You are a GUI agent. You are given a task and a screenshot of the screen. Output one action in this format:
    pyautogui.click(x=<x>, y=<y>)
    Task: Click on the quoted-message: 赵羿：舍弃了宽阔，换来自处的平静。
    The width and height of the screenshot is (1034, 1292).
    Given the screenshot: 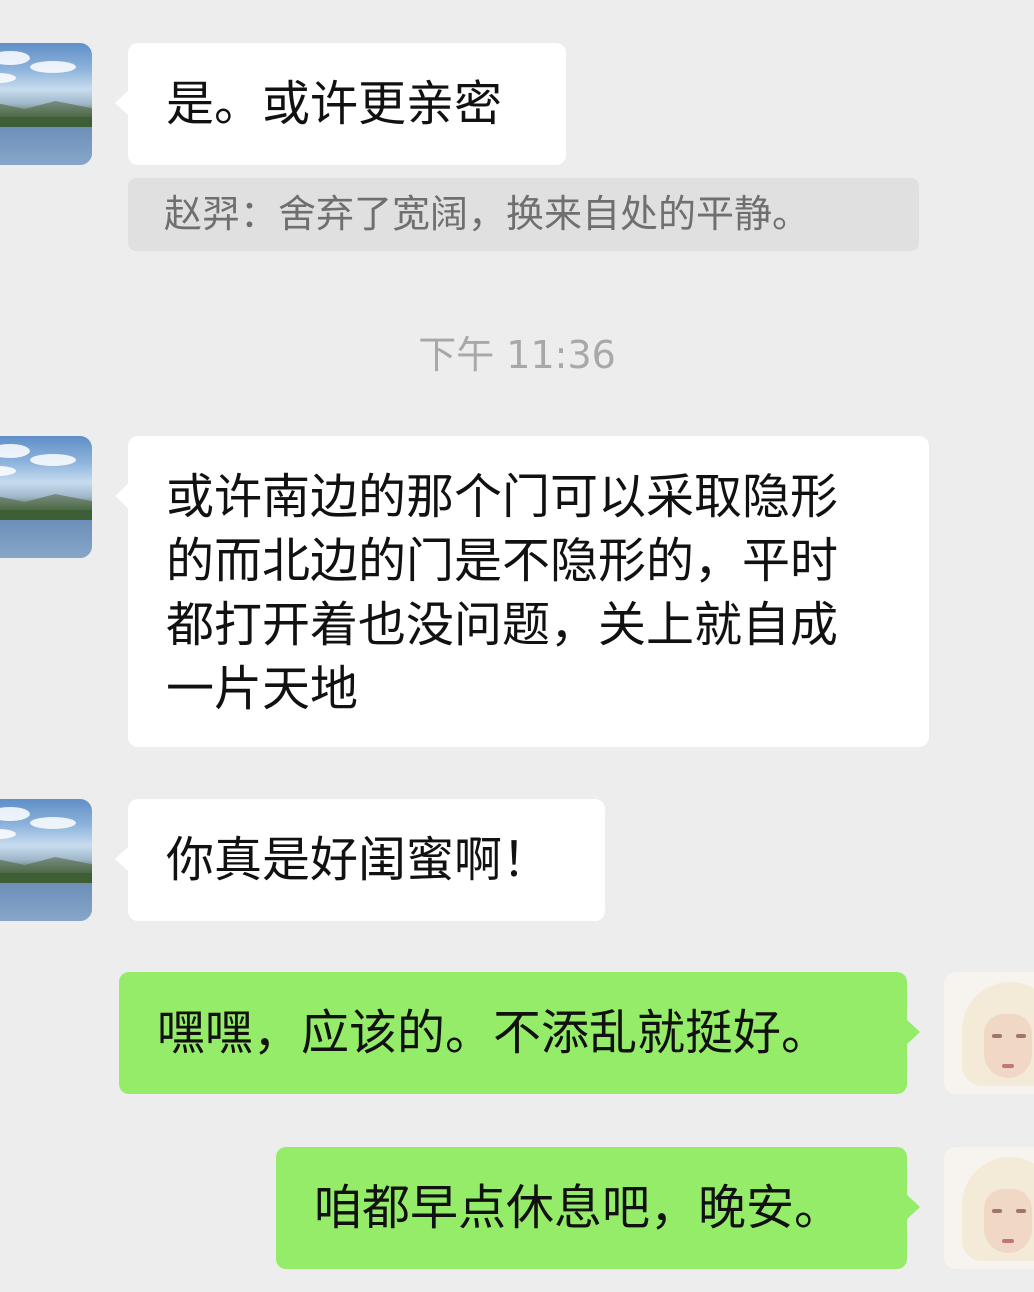 What is the action you would take?
    pyautogui.click(x=523, y=214)
    